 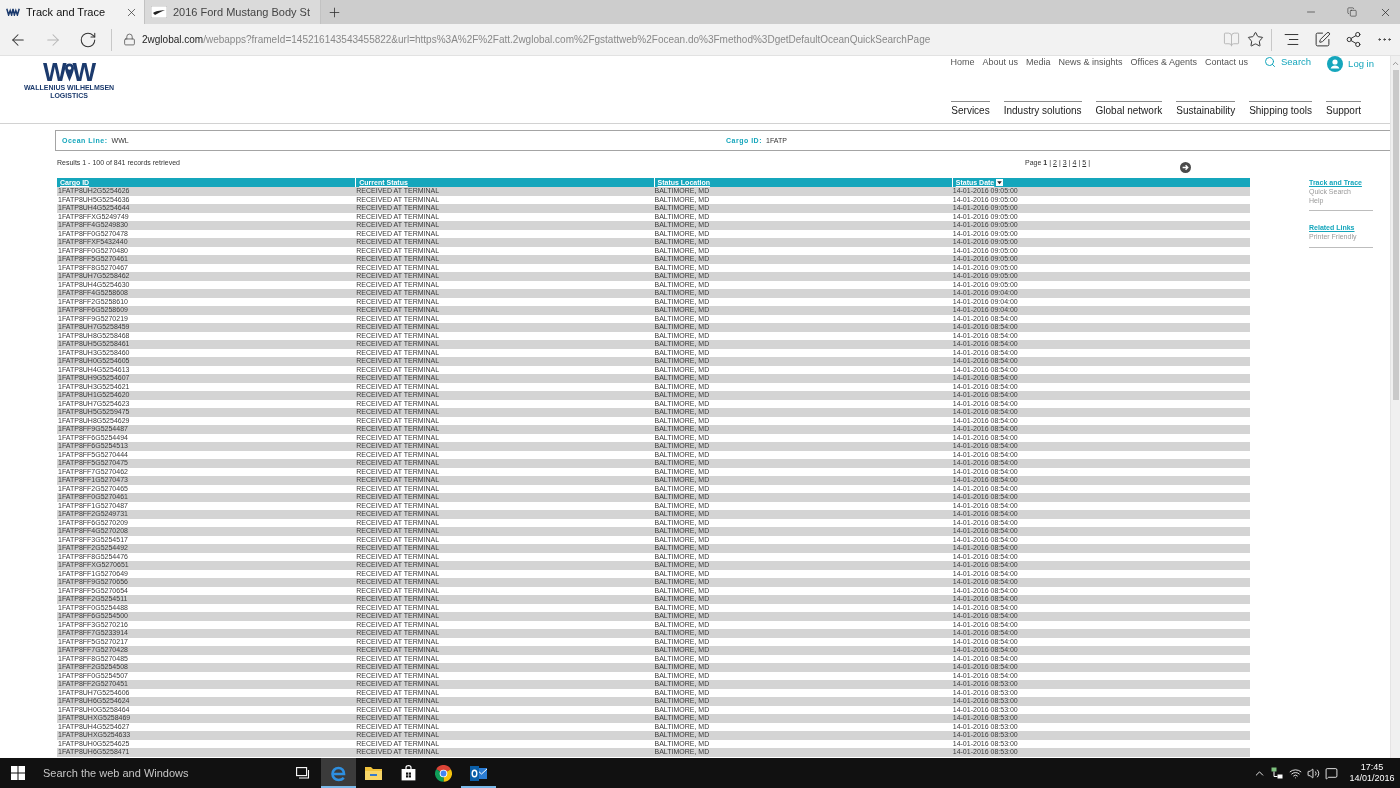 What do you see at coordinates (1395, 235) in the screenshot?
I see `scrollbar-thumb` at bounding box center [1395, 235].